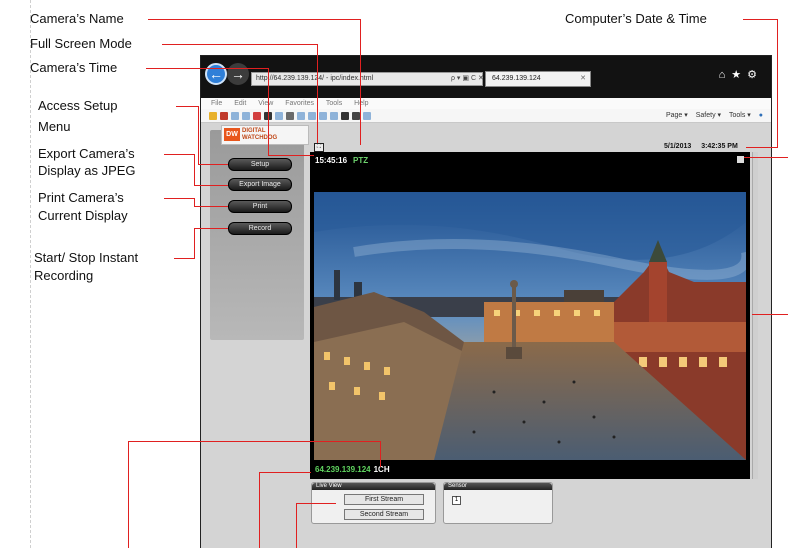 The width and height of the screenshot is (788, 548). Describe the element at coordinates (260, 206) in the screenshot. I see `print-button: Print` at that location.